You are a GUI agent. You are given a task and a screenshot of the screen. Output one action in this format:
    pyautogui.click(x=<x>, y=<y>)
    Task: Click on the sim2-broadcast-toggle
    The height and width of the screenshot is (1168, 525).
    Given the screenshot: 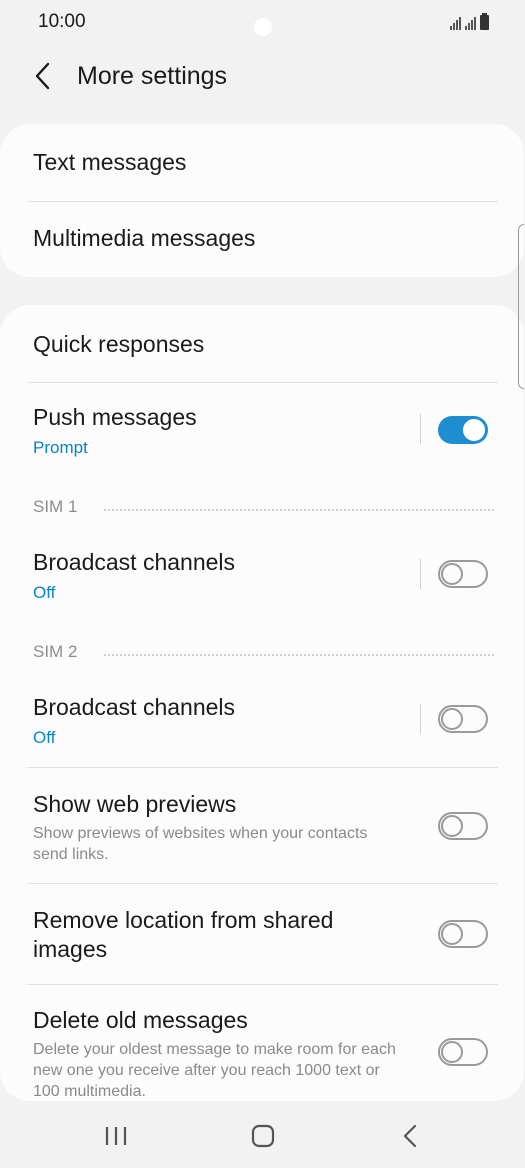 What is the action you would take?
    pyautogui.click(x=463, y=719)
    